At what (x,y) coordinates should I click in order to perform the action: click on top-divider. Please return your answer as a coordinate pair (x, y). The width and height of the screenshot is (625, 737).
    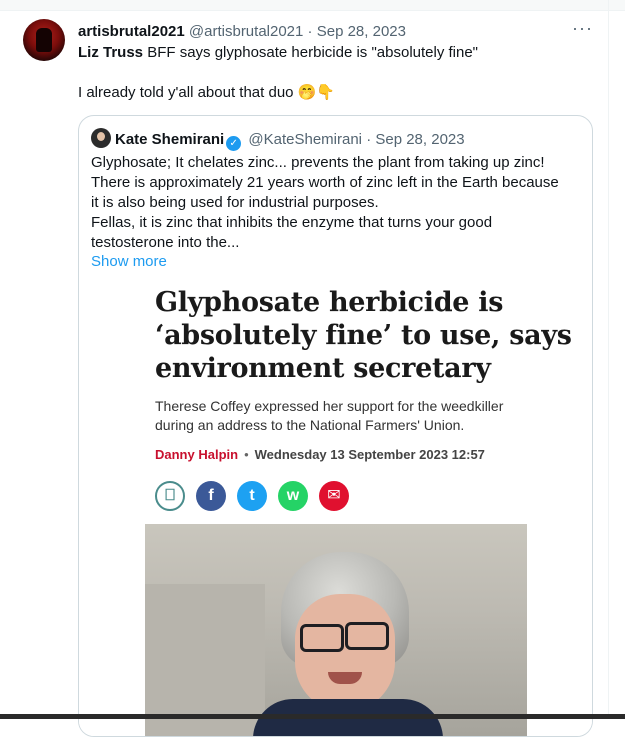
    Looking at the image, I should click on (312, 5).